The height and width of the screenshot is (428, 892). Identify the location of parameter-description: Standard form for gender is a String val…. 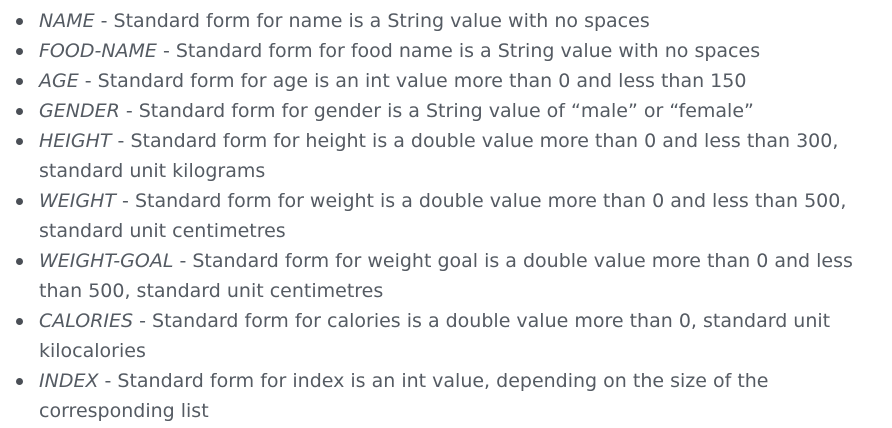
(446, 111).